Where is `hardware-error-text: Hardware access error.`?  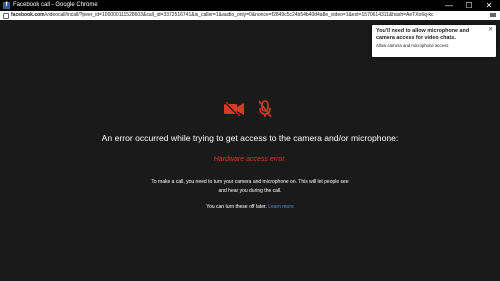 hardware-error-text: Hardware access error. is located at coordinates (250, 159).